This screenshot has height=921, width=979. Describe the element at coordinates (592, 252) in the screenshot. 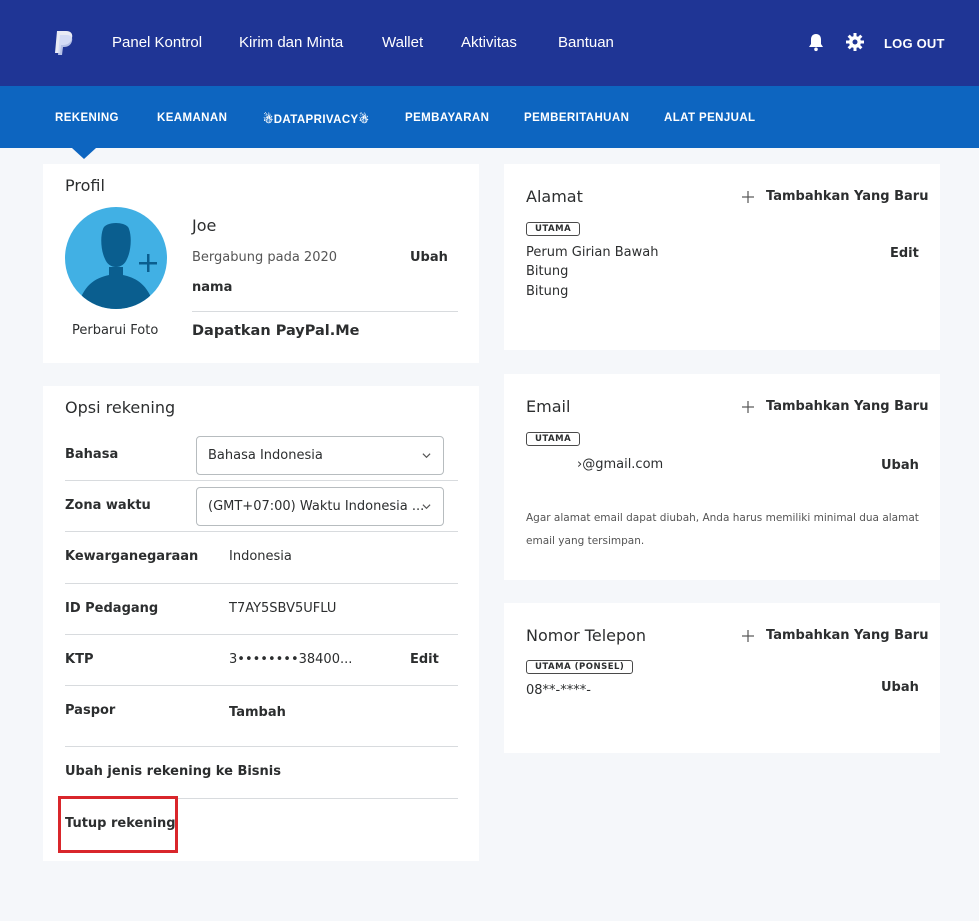

I see `address-line-1: Perum Girian Bawah` at that location.